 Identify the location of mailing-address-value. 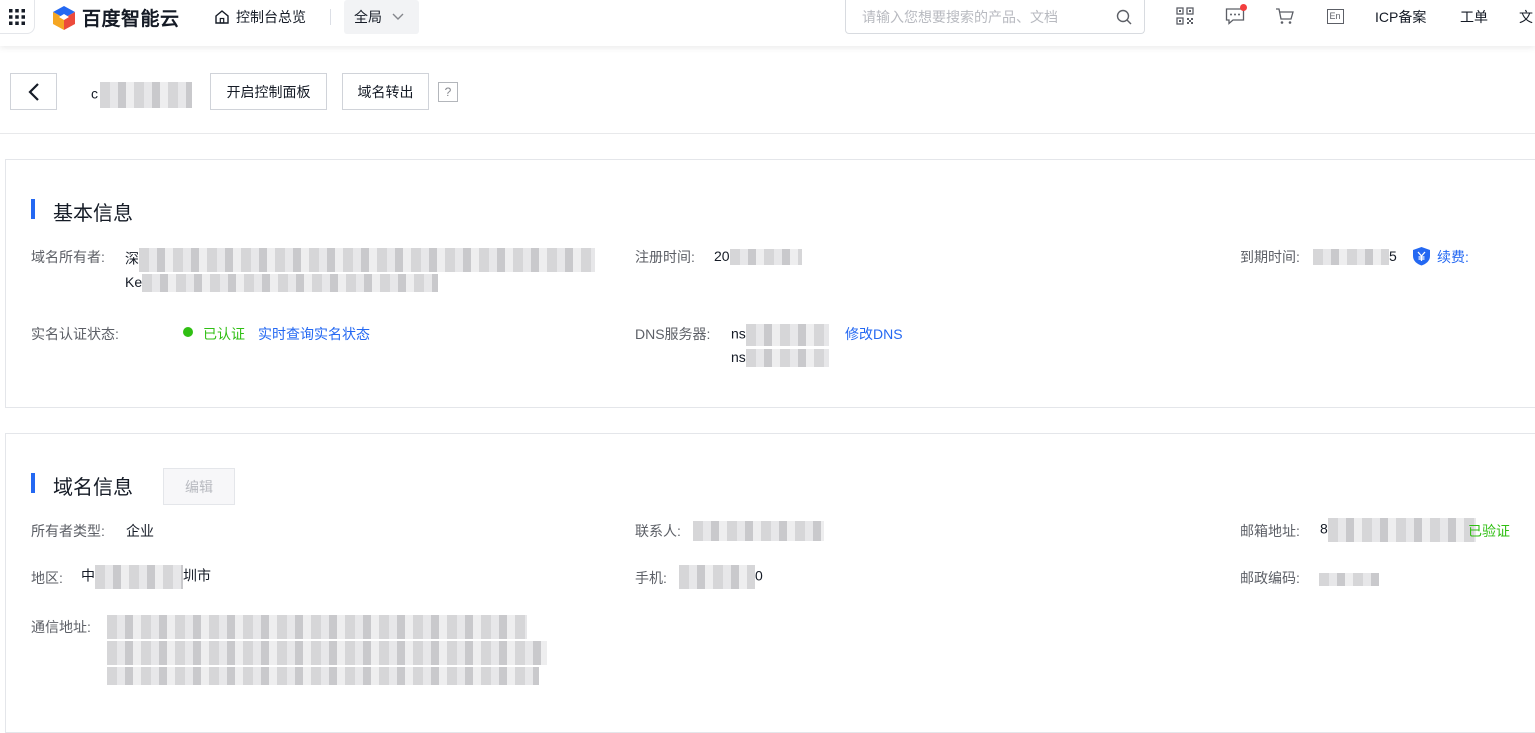
(327, 650).